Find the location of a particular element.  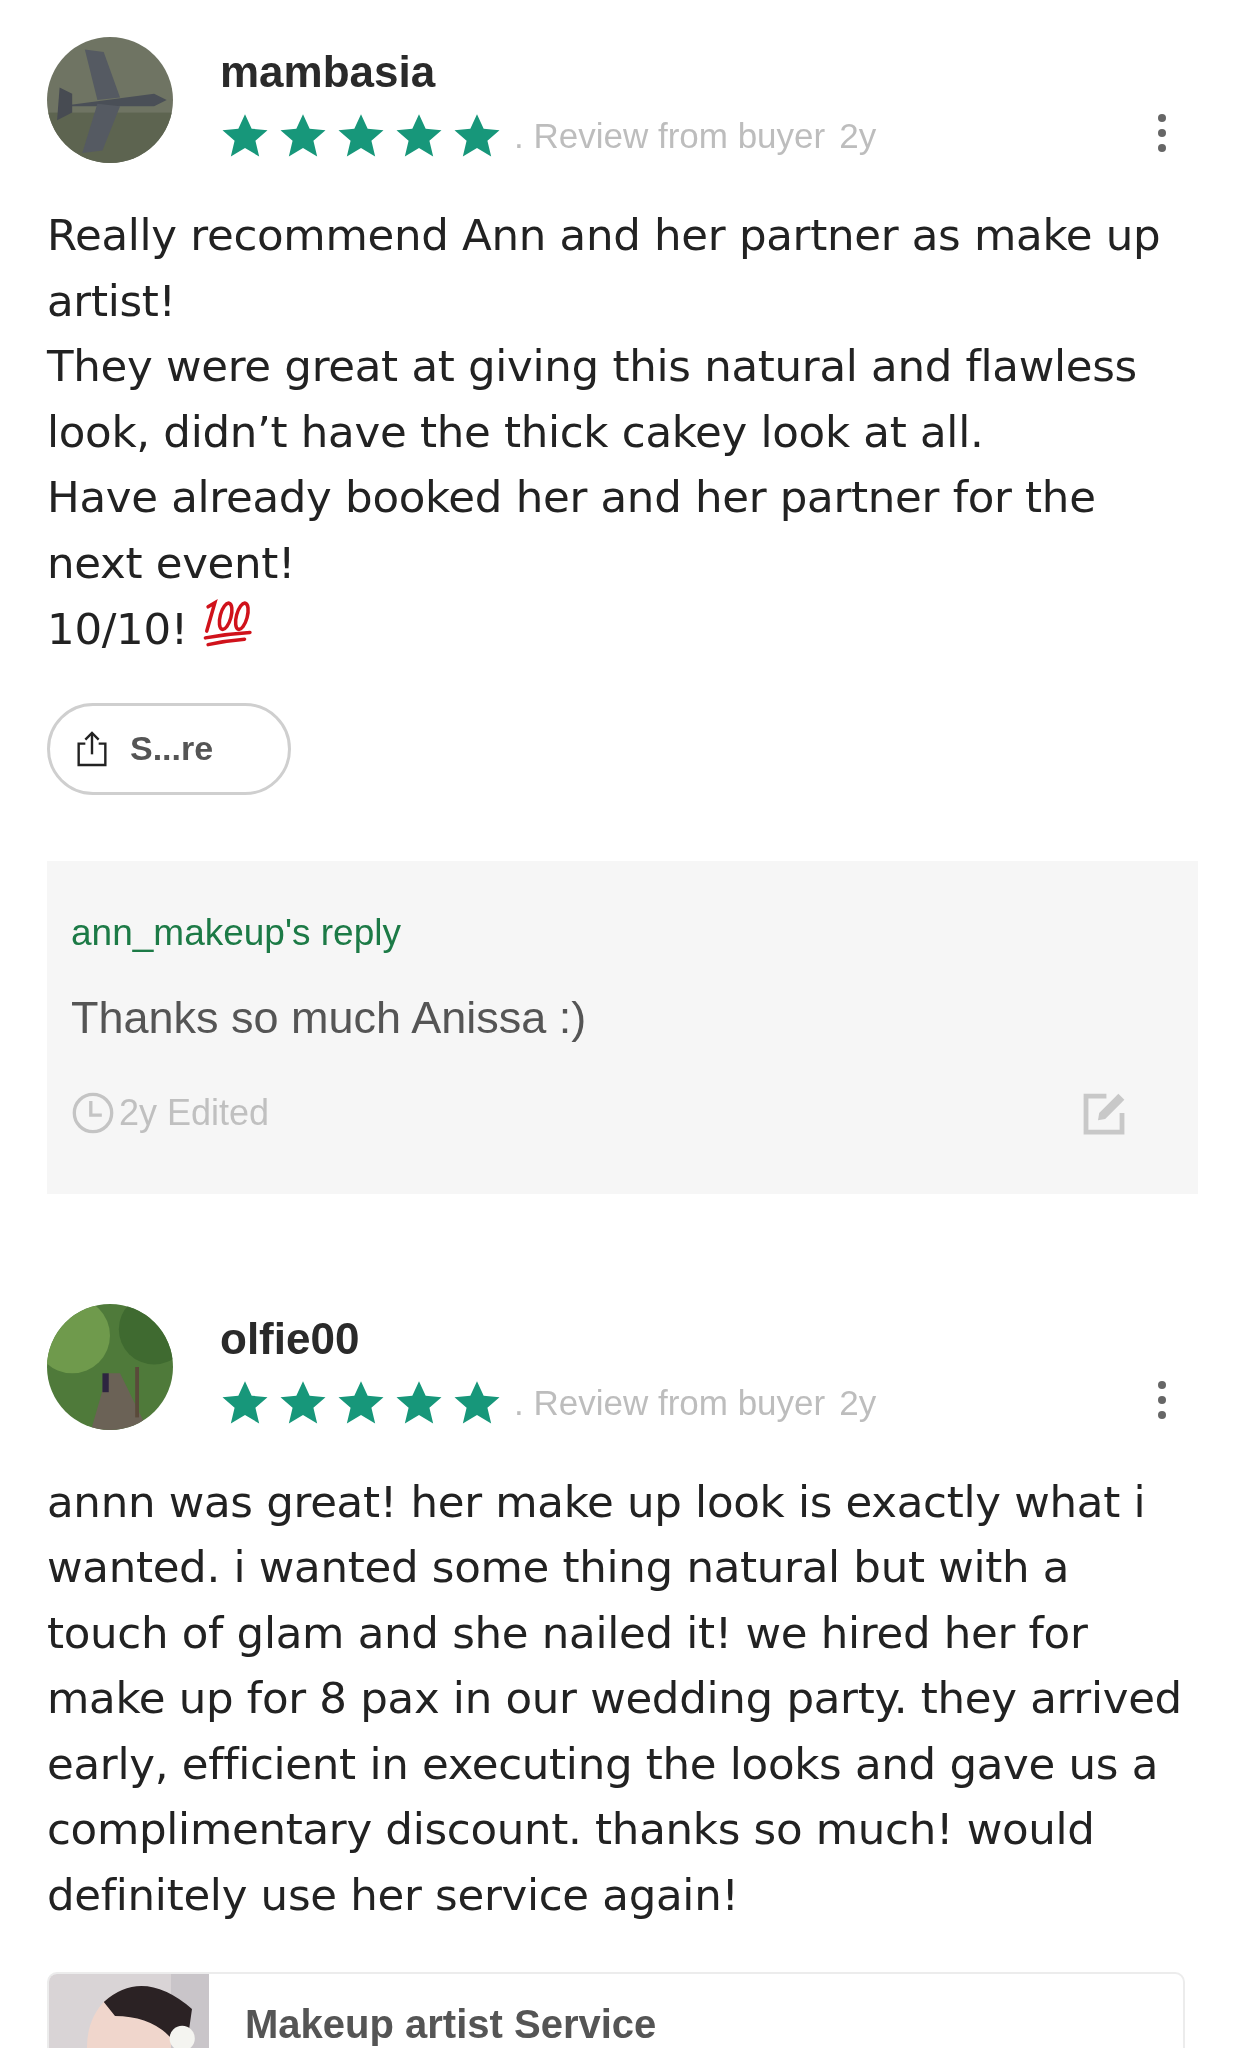

product-card: Makeup artist Service is located at coordinates (616, 2010).